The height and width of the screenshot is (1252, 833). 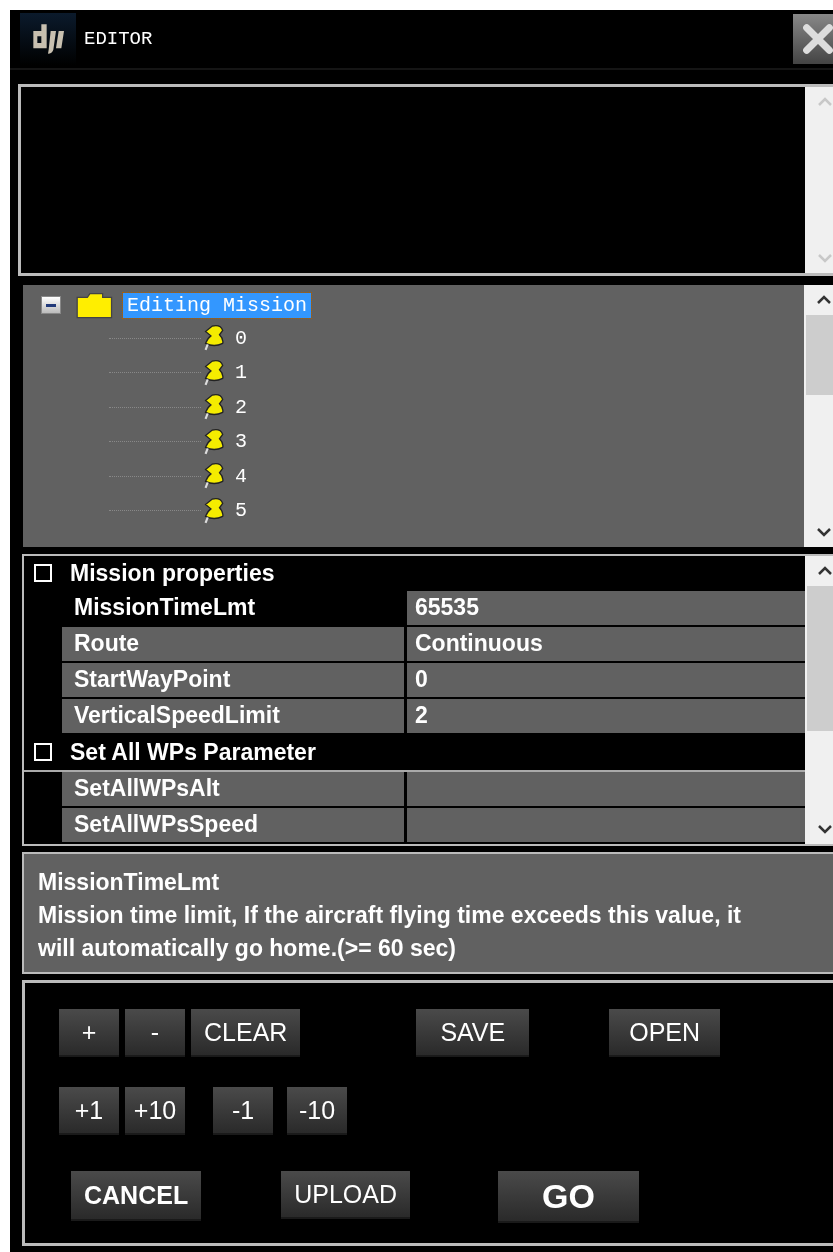 What do you see at coordinates (817, 39) in the screenshot?
I see `close-icon` at bounding box center [817, 39].